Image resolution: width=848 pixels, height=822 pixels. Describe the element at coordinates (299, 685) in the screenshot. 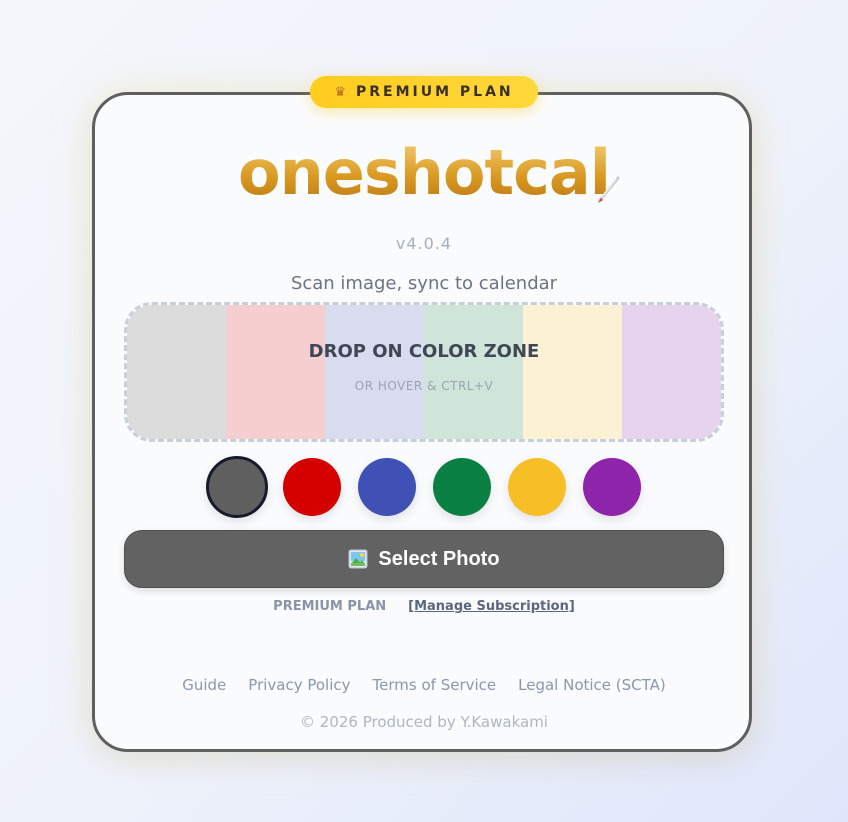

I see `footer-link-privacy-policy: Privacy Policy` at that location.